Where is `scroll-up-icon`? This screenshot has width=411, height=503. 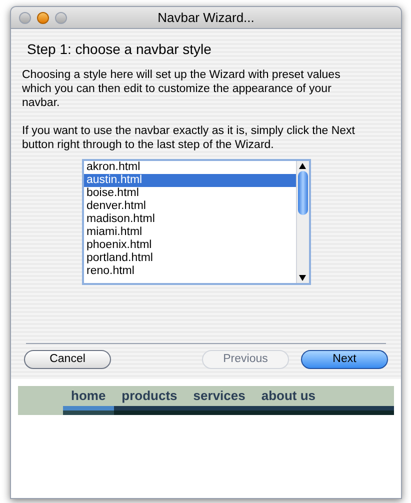
scroll-up-icon is located at coordinates (302, 166).